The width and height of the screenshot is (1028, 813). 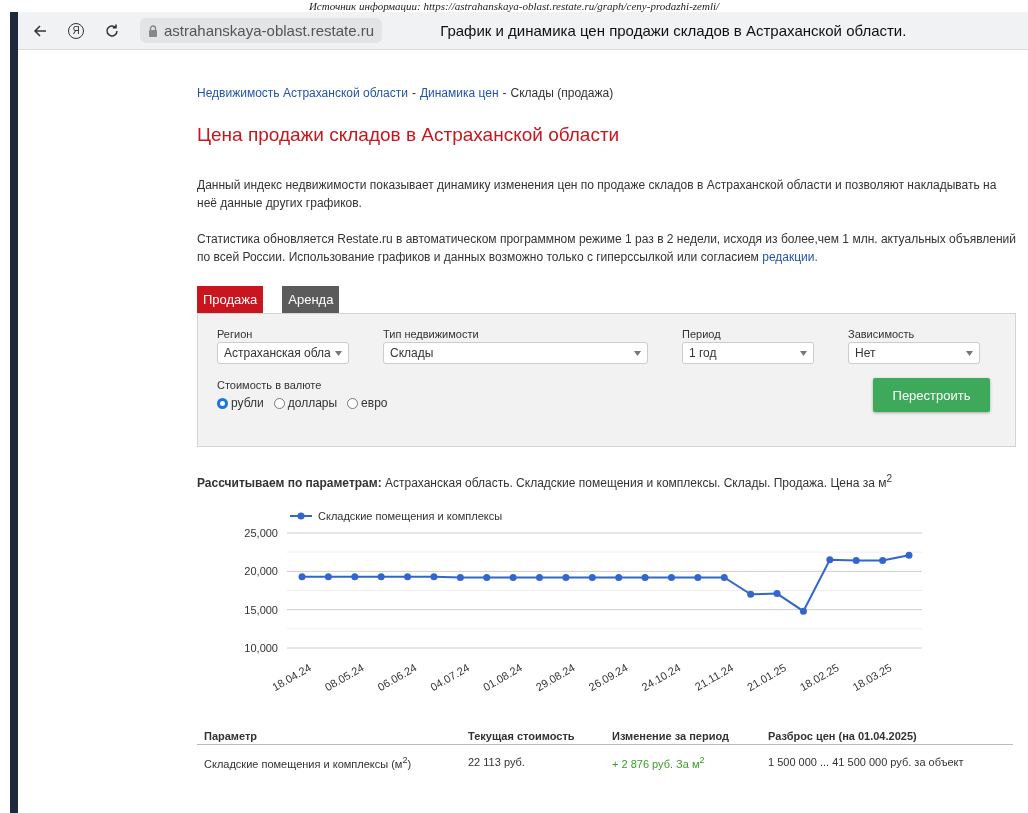 I want to click on params-text: Рассчитываем по параметрам: Астраханская область. Складские помещения и комплексы. Склады. Продажа. Цена за м$^{2}$, so click(x=545, y=481).